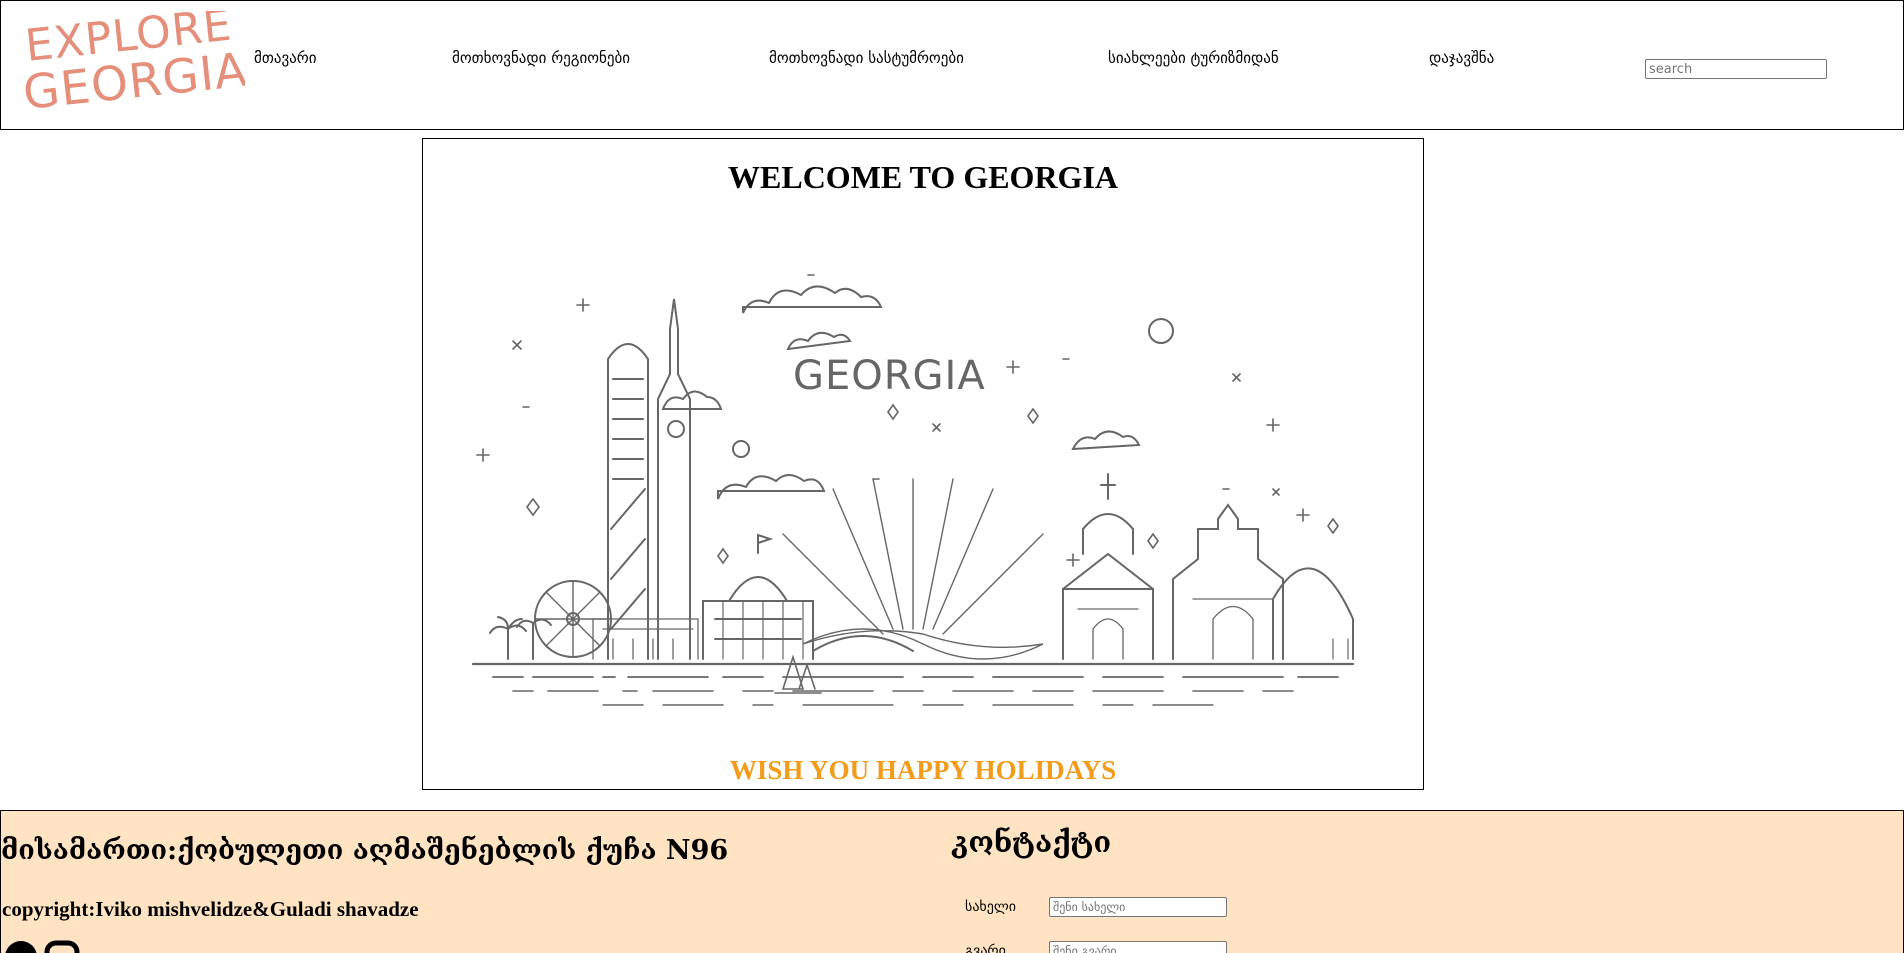 Image resolution: width=1904 pixels, height=953 pixels. I want to click on name-field, so click(1138, 907).